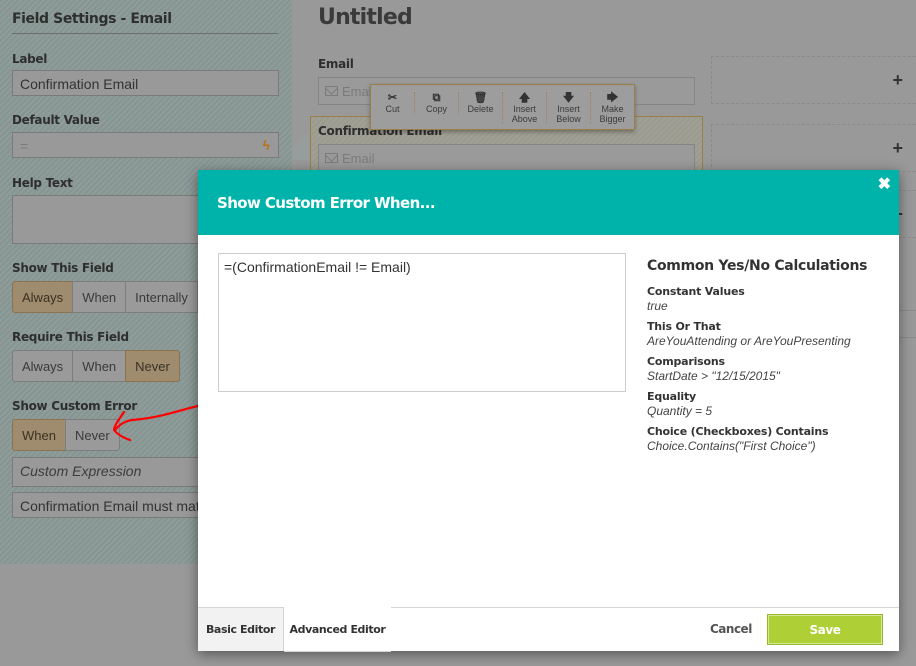  What do you see at coordinates (365, 17) in the screenshot?
I see `form-title: Untitled` at bounding box center [365, 17].